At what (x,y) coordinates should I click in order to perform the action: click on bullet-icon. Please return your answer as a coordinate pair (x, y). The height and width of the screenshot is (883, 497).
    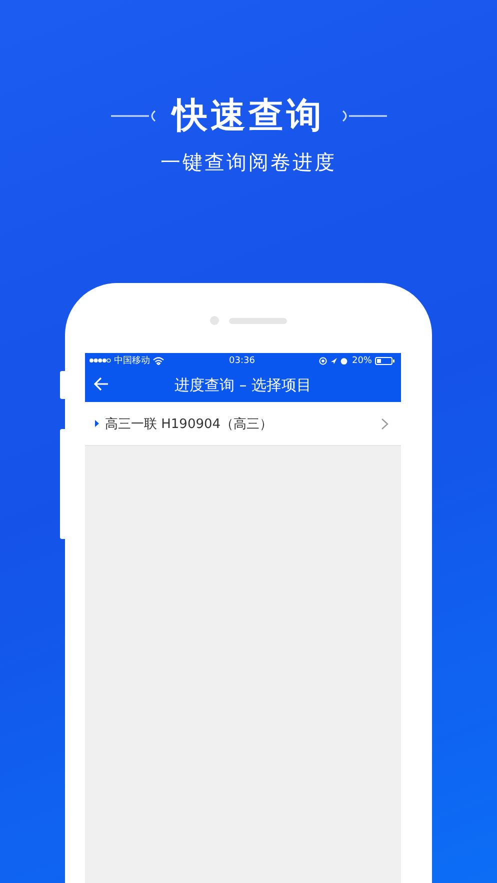
    Looking at the image, I should click on (97, 423).